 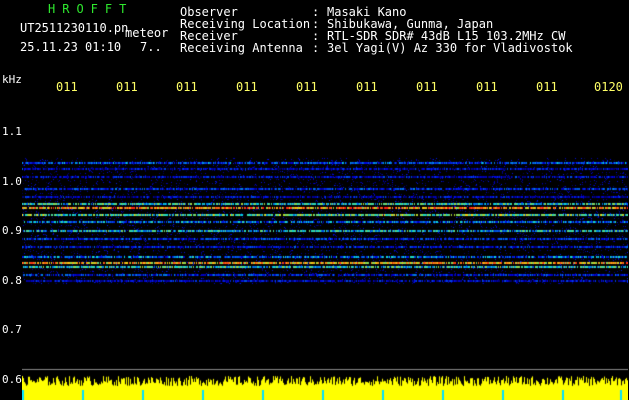 What do you see at coordinates (151, 47) in the screenshot?
I see `count-label: 7..` at bounding box center [151, 47].